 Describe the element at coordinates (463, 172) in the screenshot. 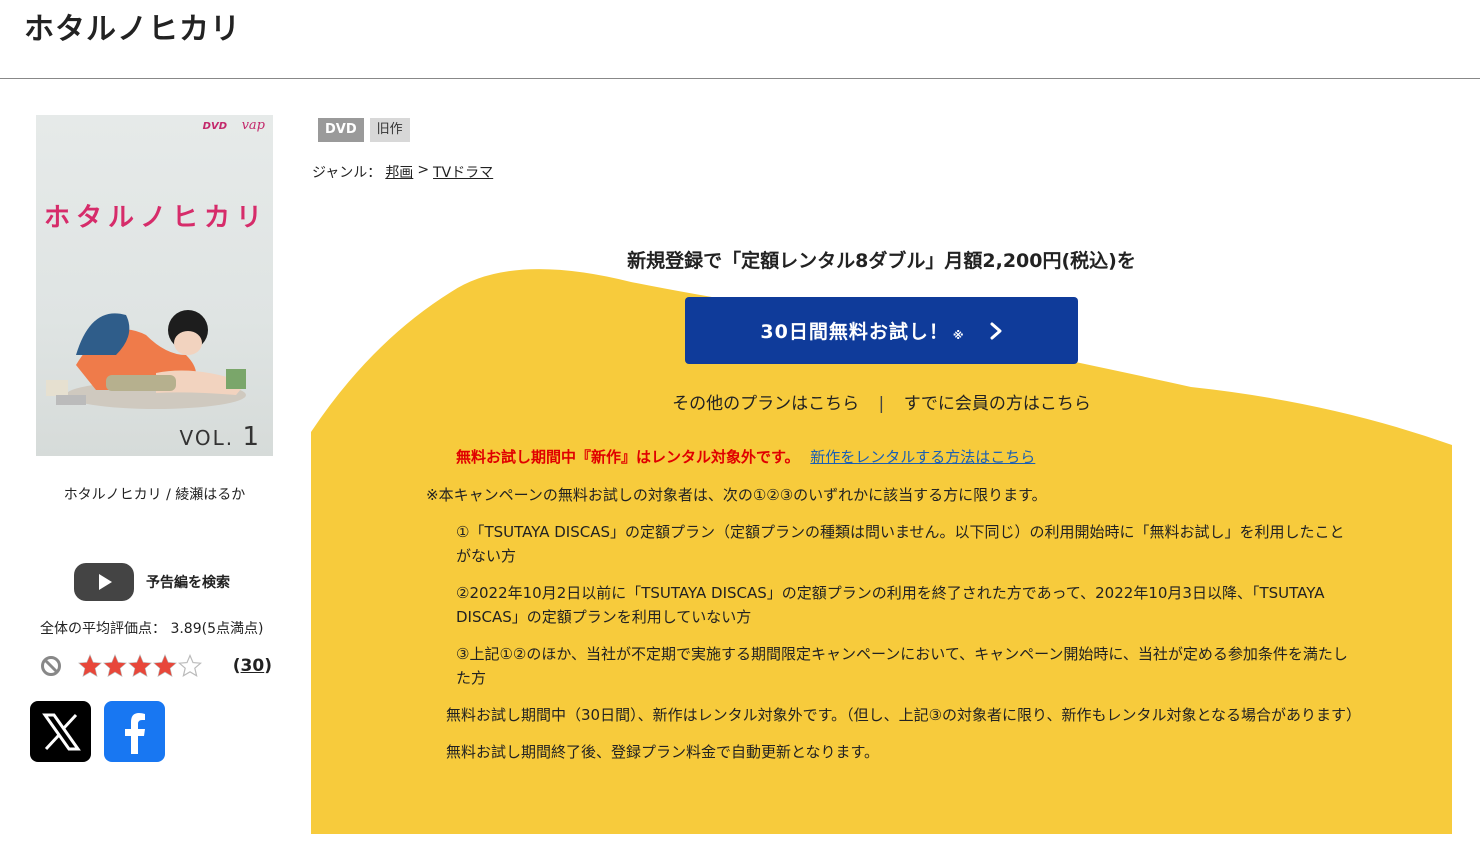

I see `genre-link-tv-drama: TVドラマ` at that location.